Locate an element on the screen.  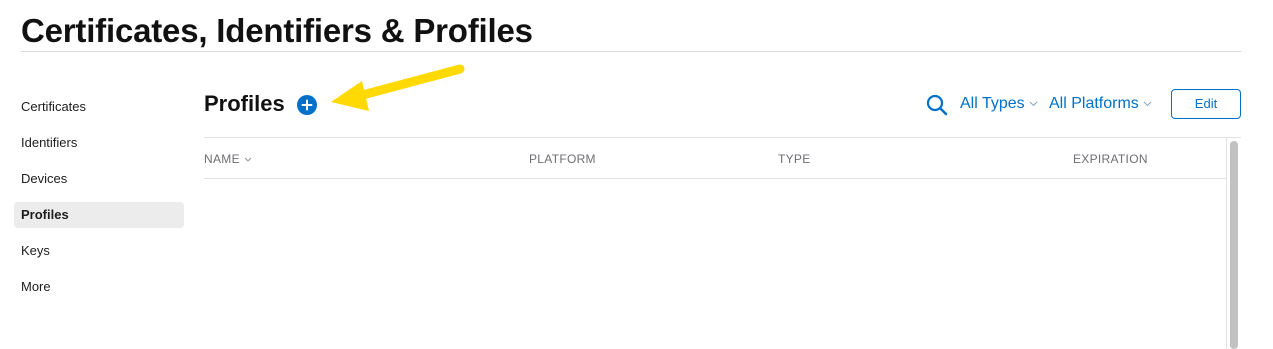
column-header-label: TYPE is located at coordinates (794, 159).